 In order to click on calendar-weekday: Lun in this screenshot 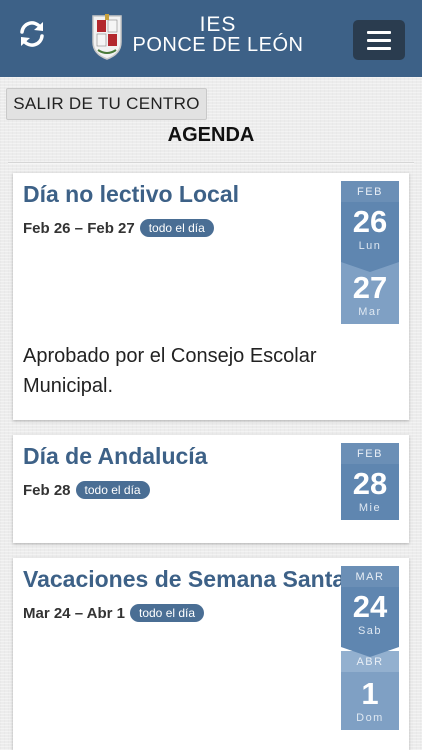, I will do `click(370, 246)`.